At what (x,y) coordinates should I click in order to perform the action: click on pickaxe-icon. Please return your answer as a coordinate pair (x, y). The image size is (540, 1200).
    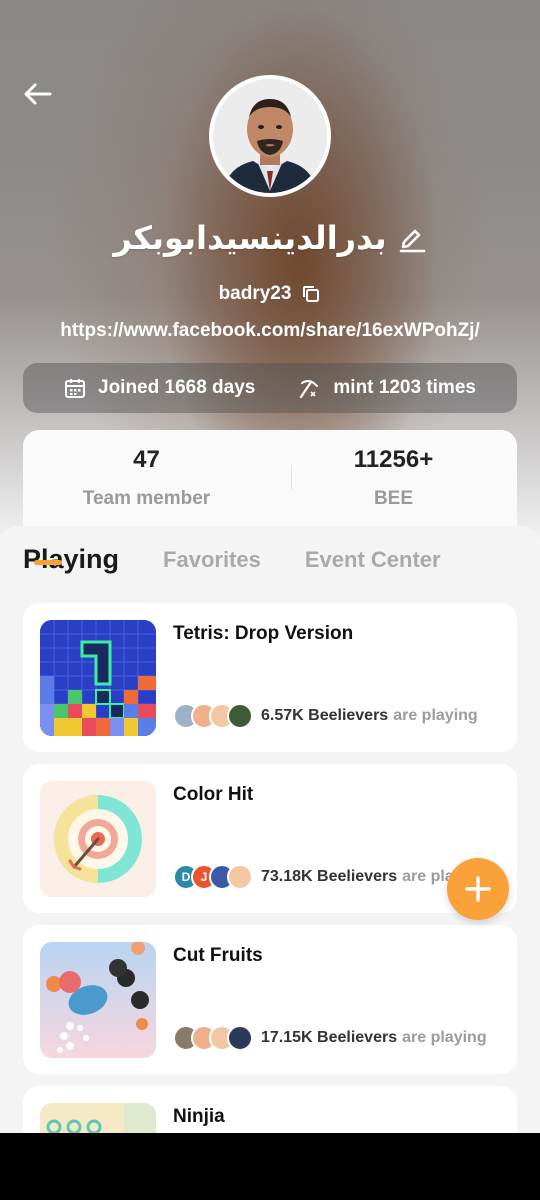
    Looking at the image, I should click on (309, 389).